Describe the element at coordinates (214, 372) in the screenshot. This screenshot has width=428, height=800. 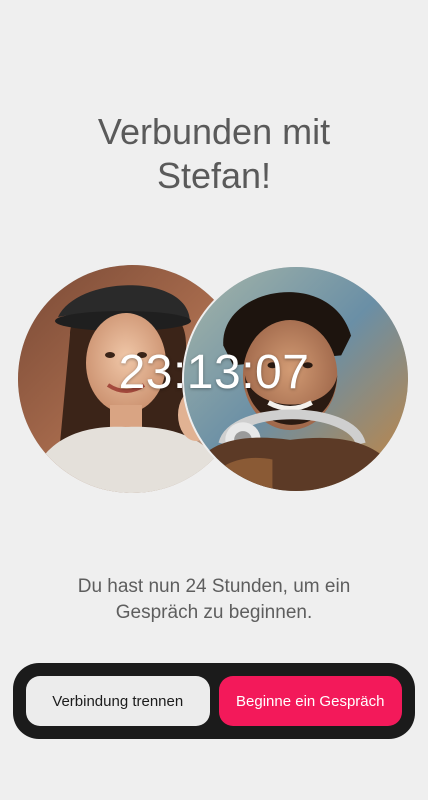
I see `countdown-timer: 23:13:07` at that location.